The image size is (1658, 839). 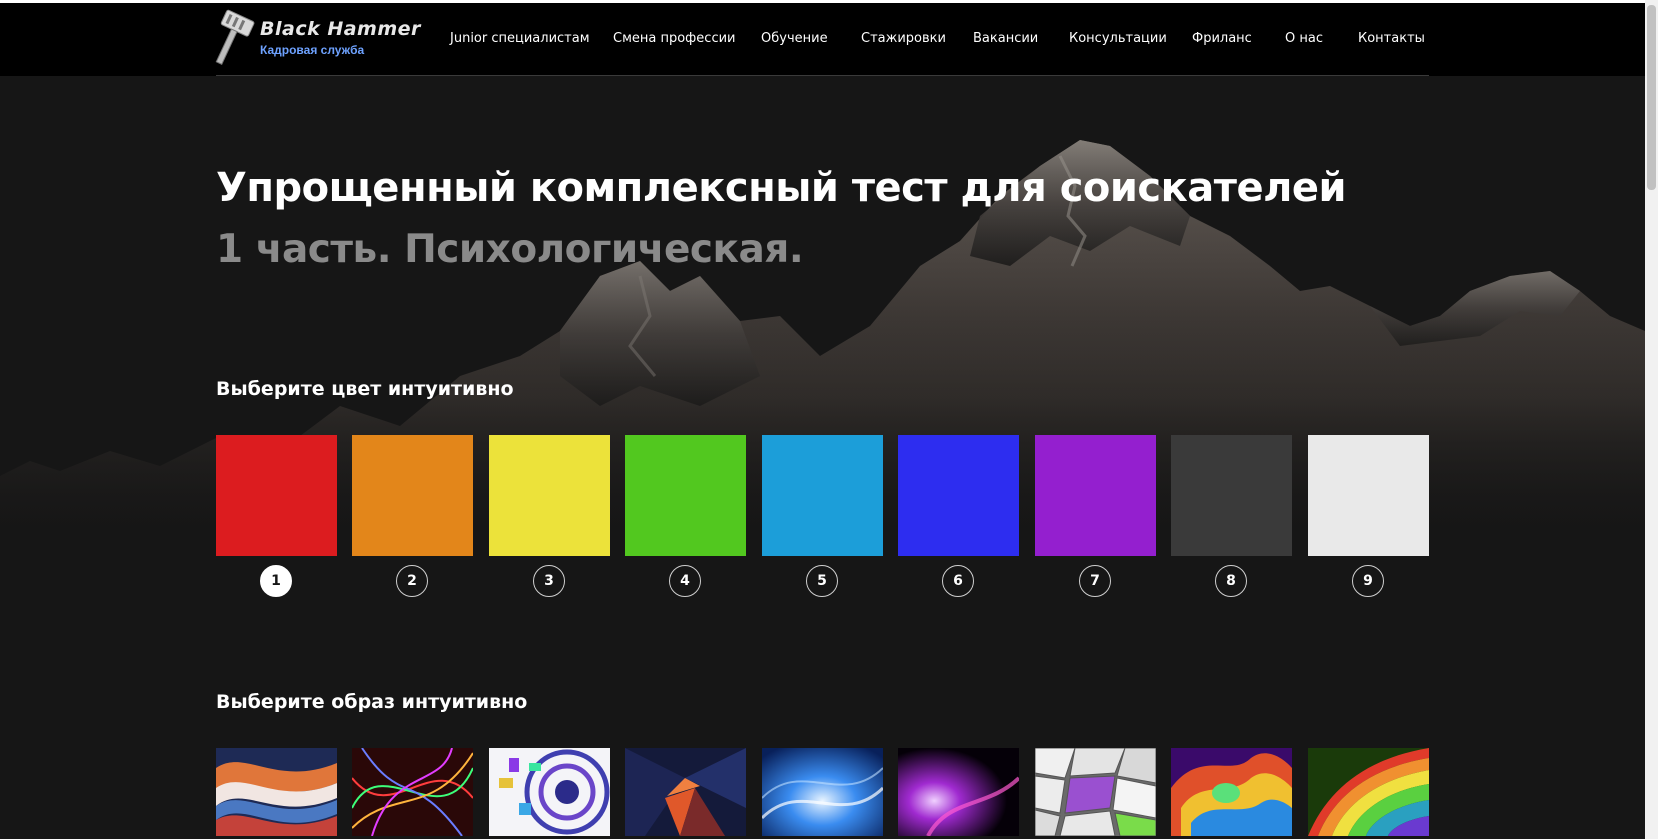 What do you see at coordinates (1391, 38) in the screenshot?
I see `nav-item-contacts: Контакты` at bounding box center [1391, 38].